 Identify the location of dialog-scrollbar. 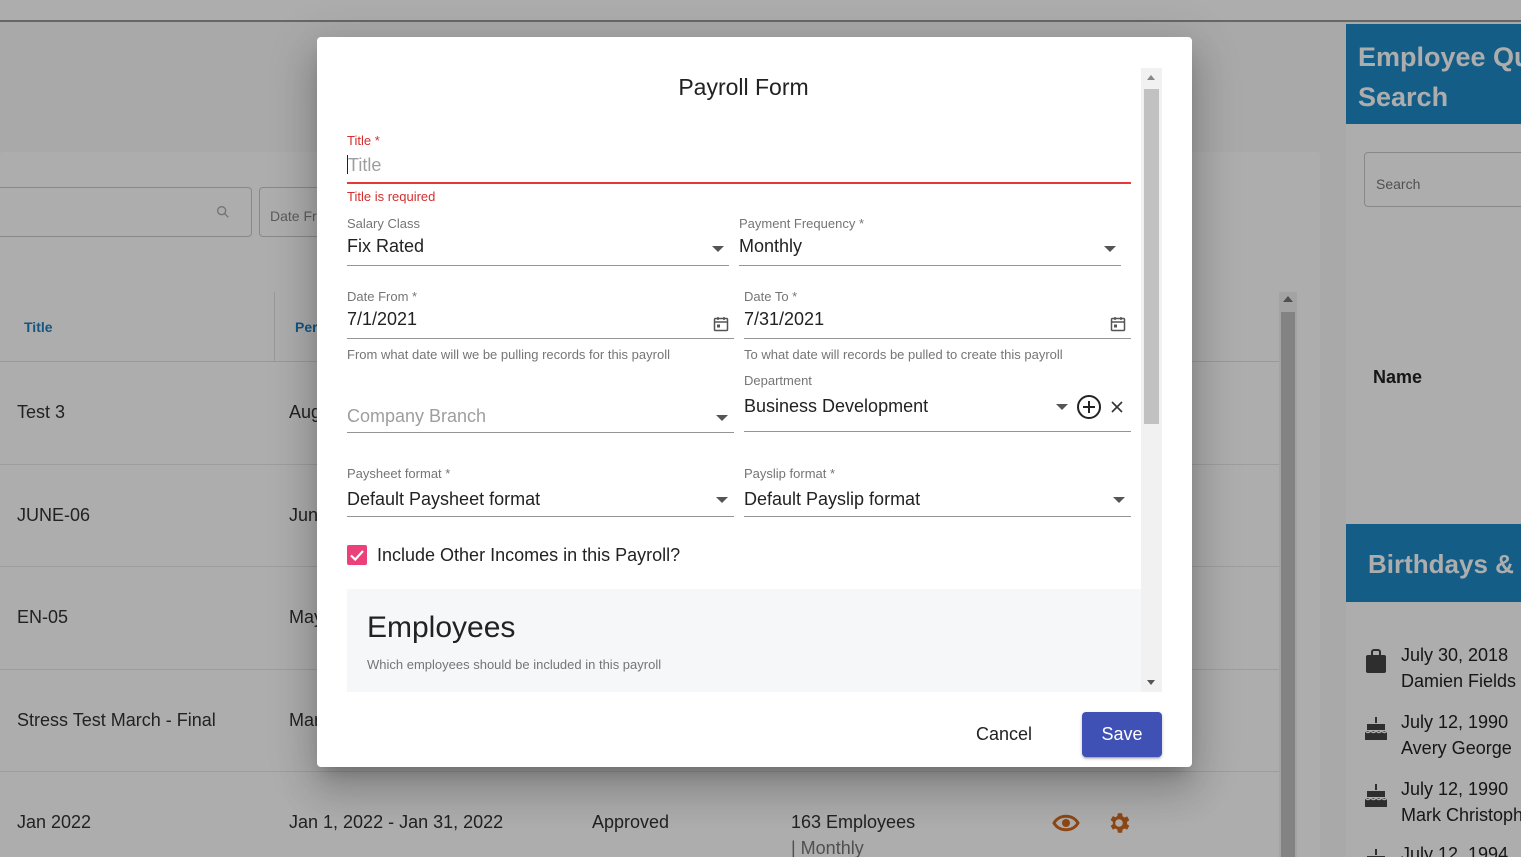
(1151, 380).